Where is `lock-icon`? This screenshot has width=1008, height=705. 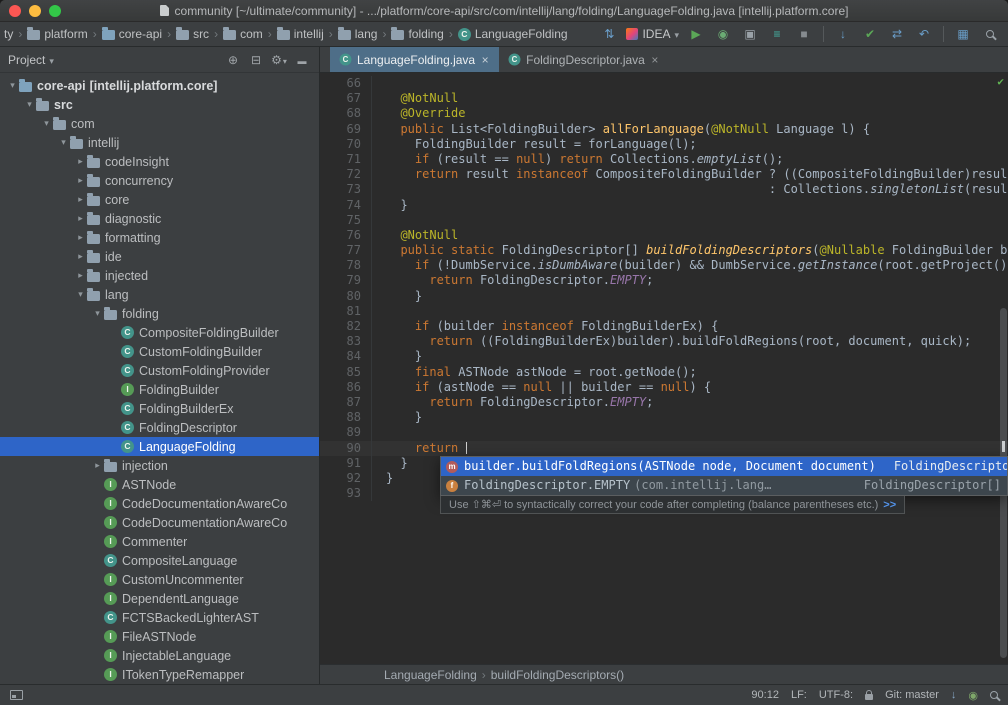
lock-icon is located at coordinates (869, 694).